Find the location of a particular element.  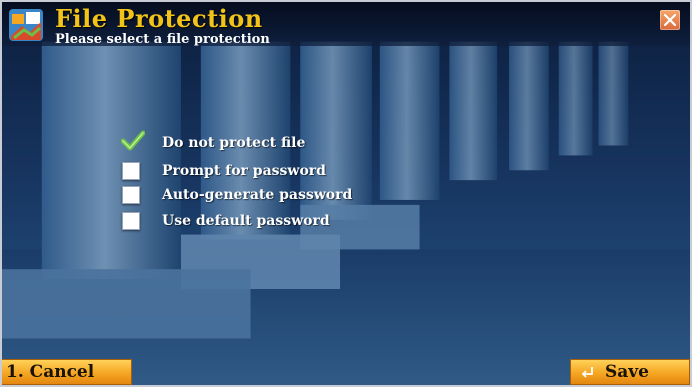

option-label: Use default password is located at coordinates (246, 221).